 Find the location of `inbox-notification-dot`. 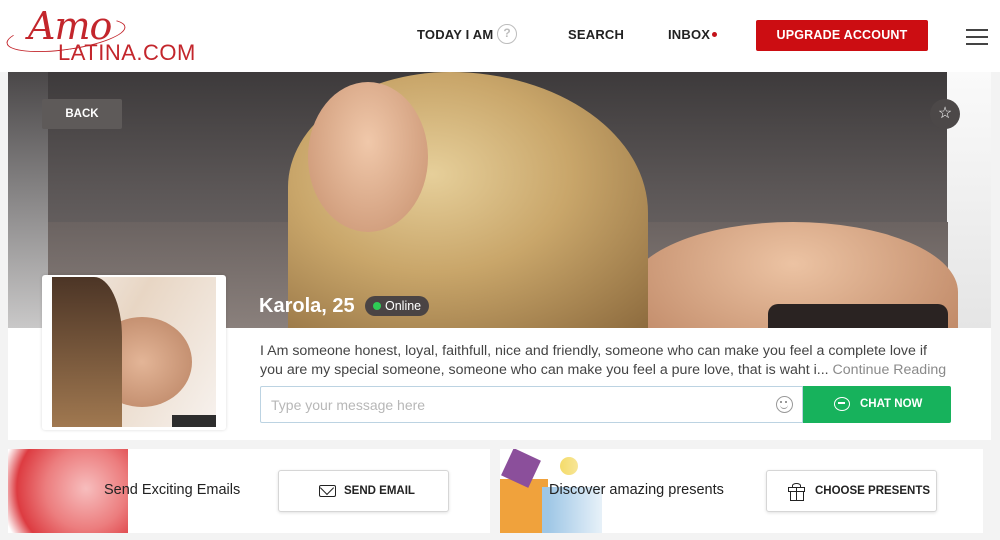

inbox-notification-dot is located at coordinates (714, 34).